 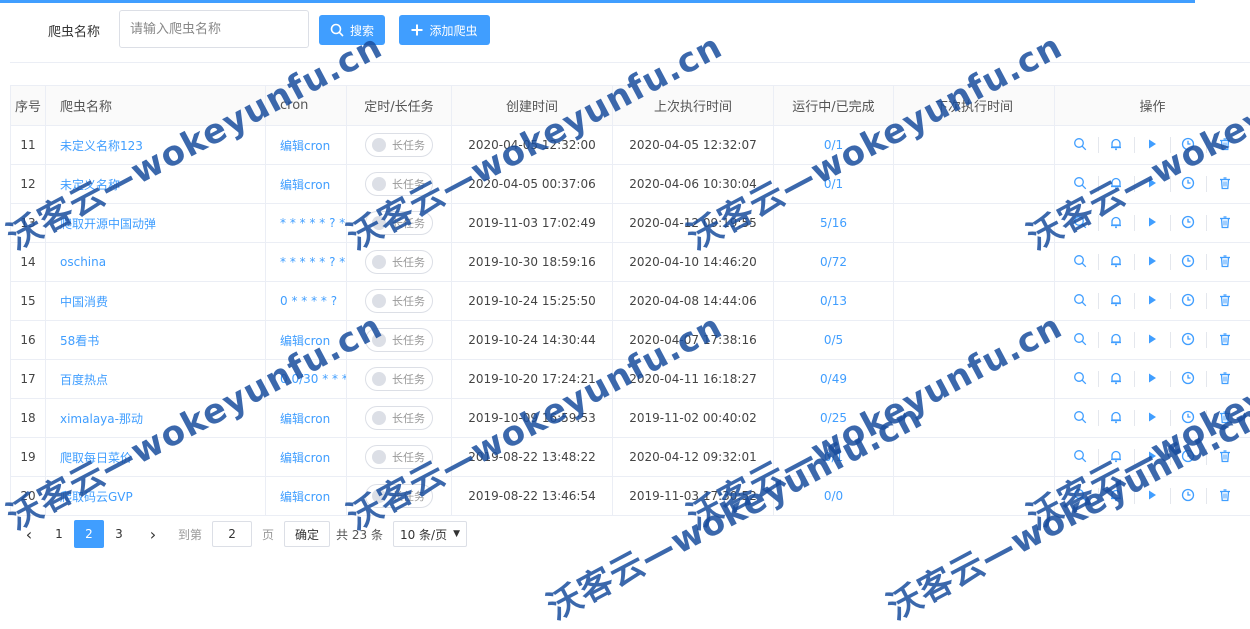 What do you see at coordinates (156, 262) in the screenshot?
I see `spider-name-link: oschina` at bounding box center [156, 262].